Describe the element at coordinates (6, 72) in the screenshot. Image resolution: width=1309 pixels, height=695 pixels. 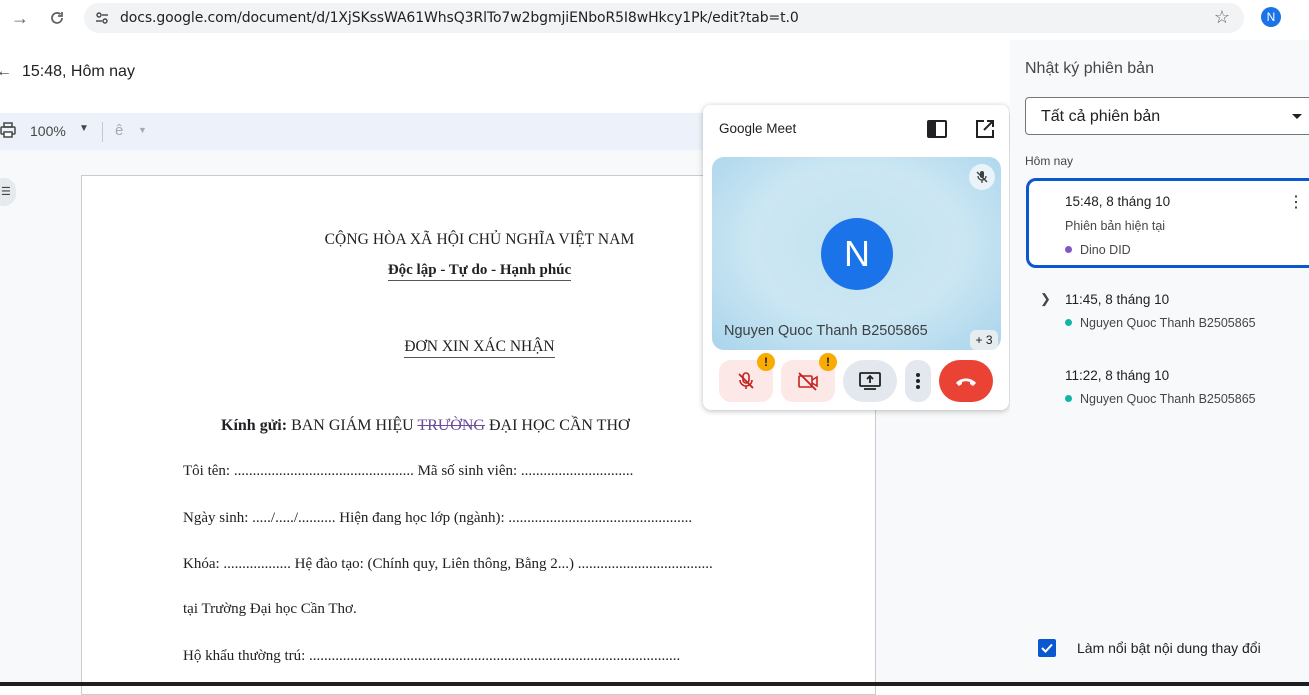
I see `back-arrow-icon: ←` at that location.